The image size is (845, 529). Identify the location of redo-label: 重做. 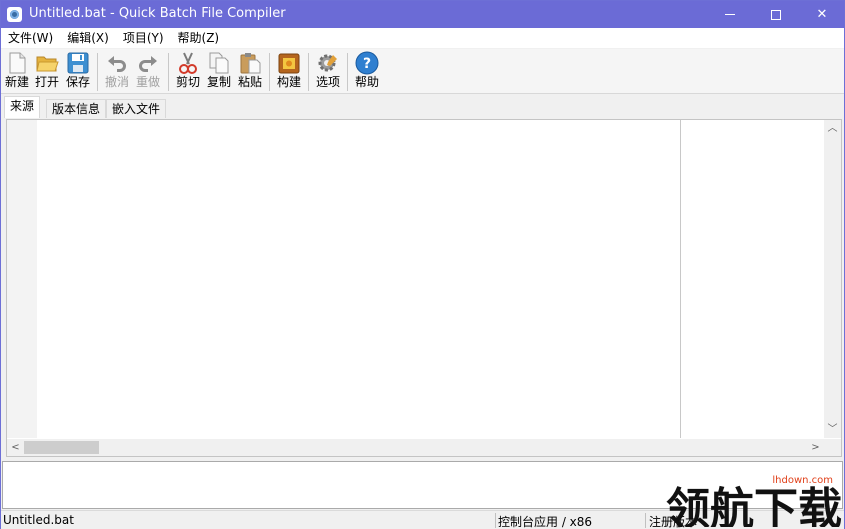
(147, 82).